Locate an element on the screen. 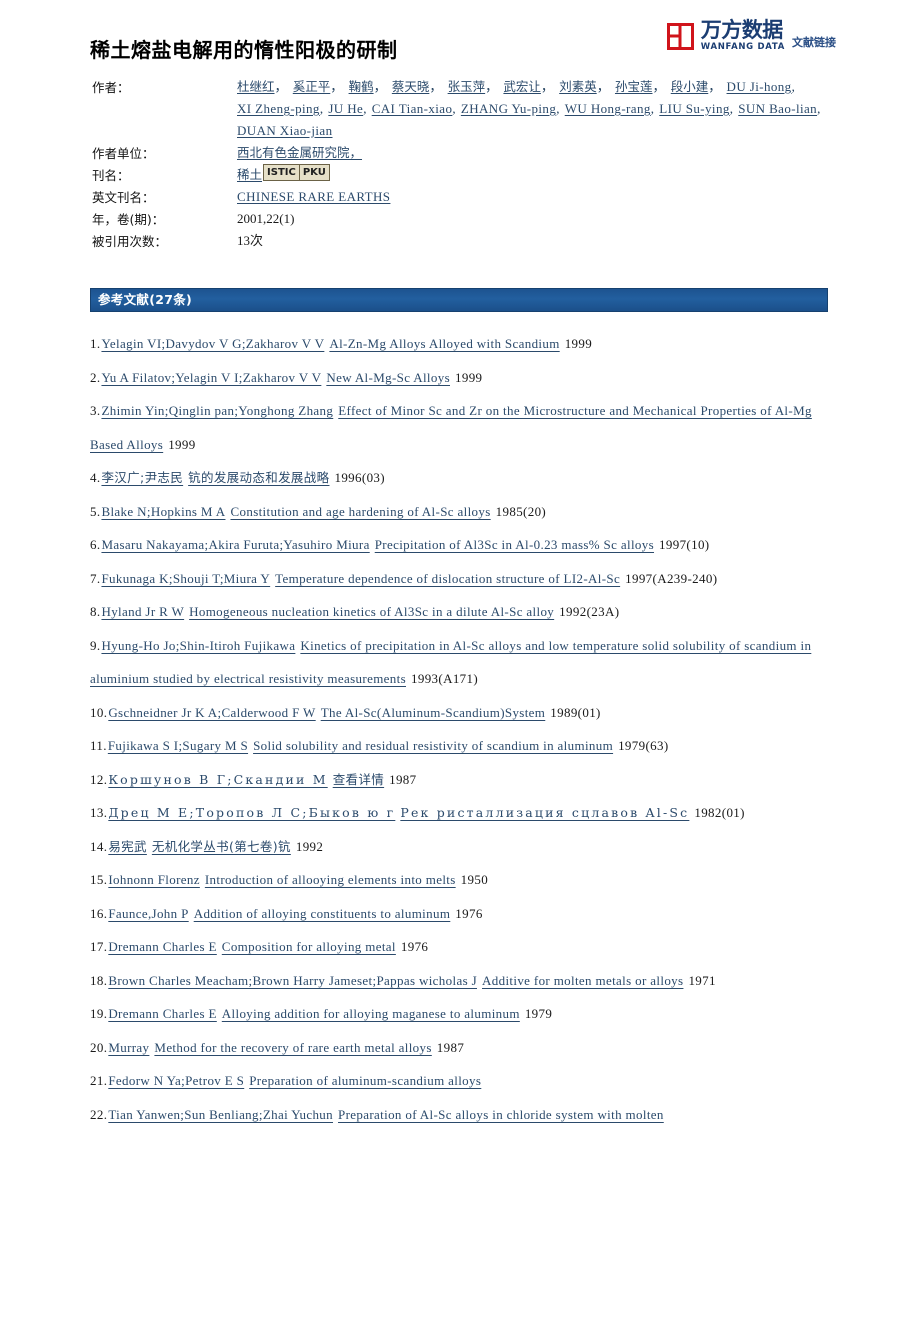 The image size is (920, 1327). reference-title-link: 无机化学丛书(第七卷)钪 is located at coordinates (221, 846).